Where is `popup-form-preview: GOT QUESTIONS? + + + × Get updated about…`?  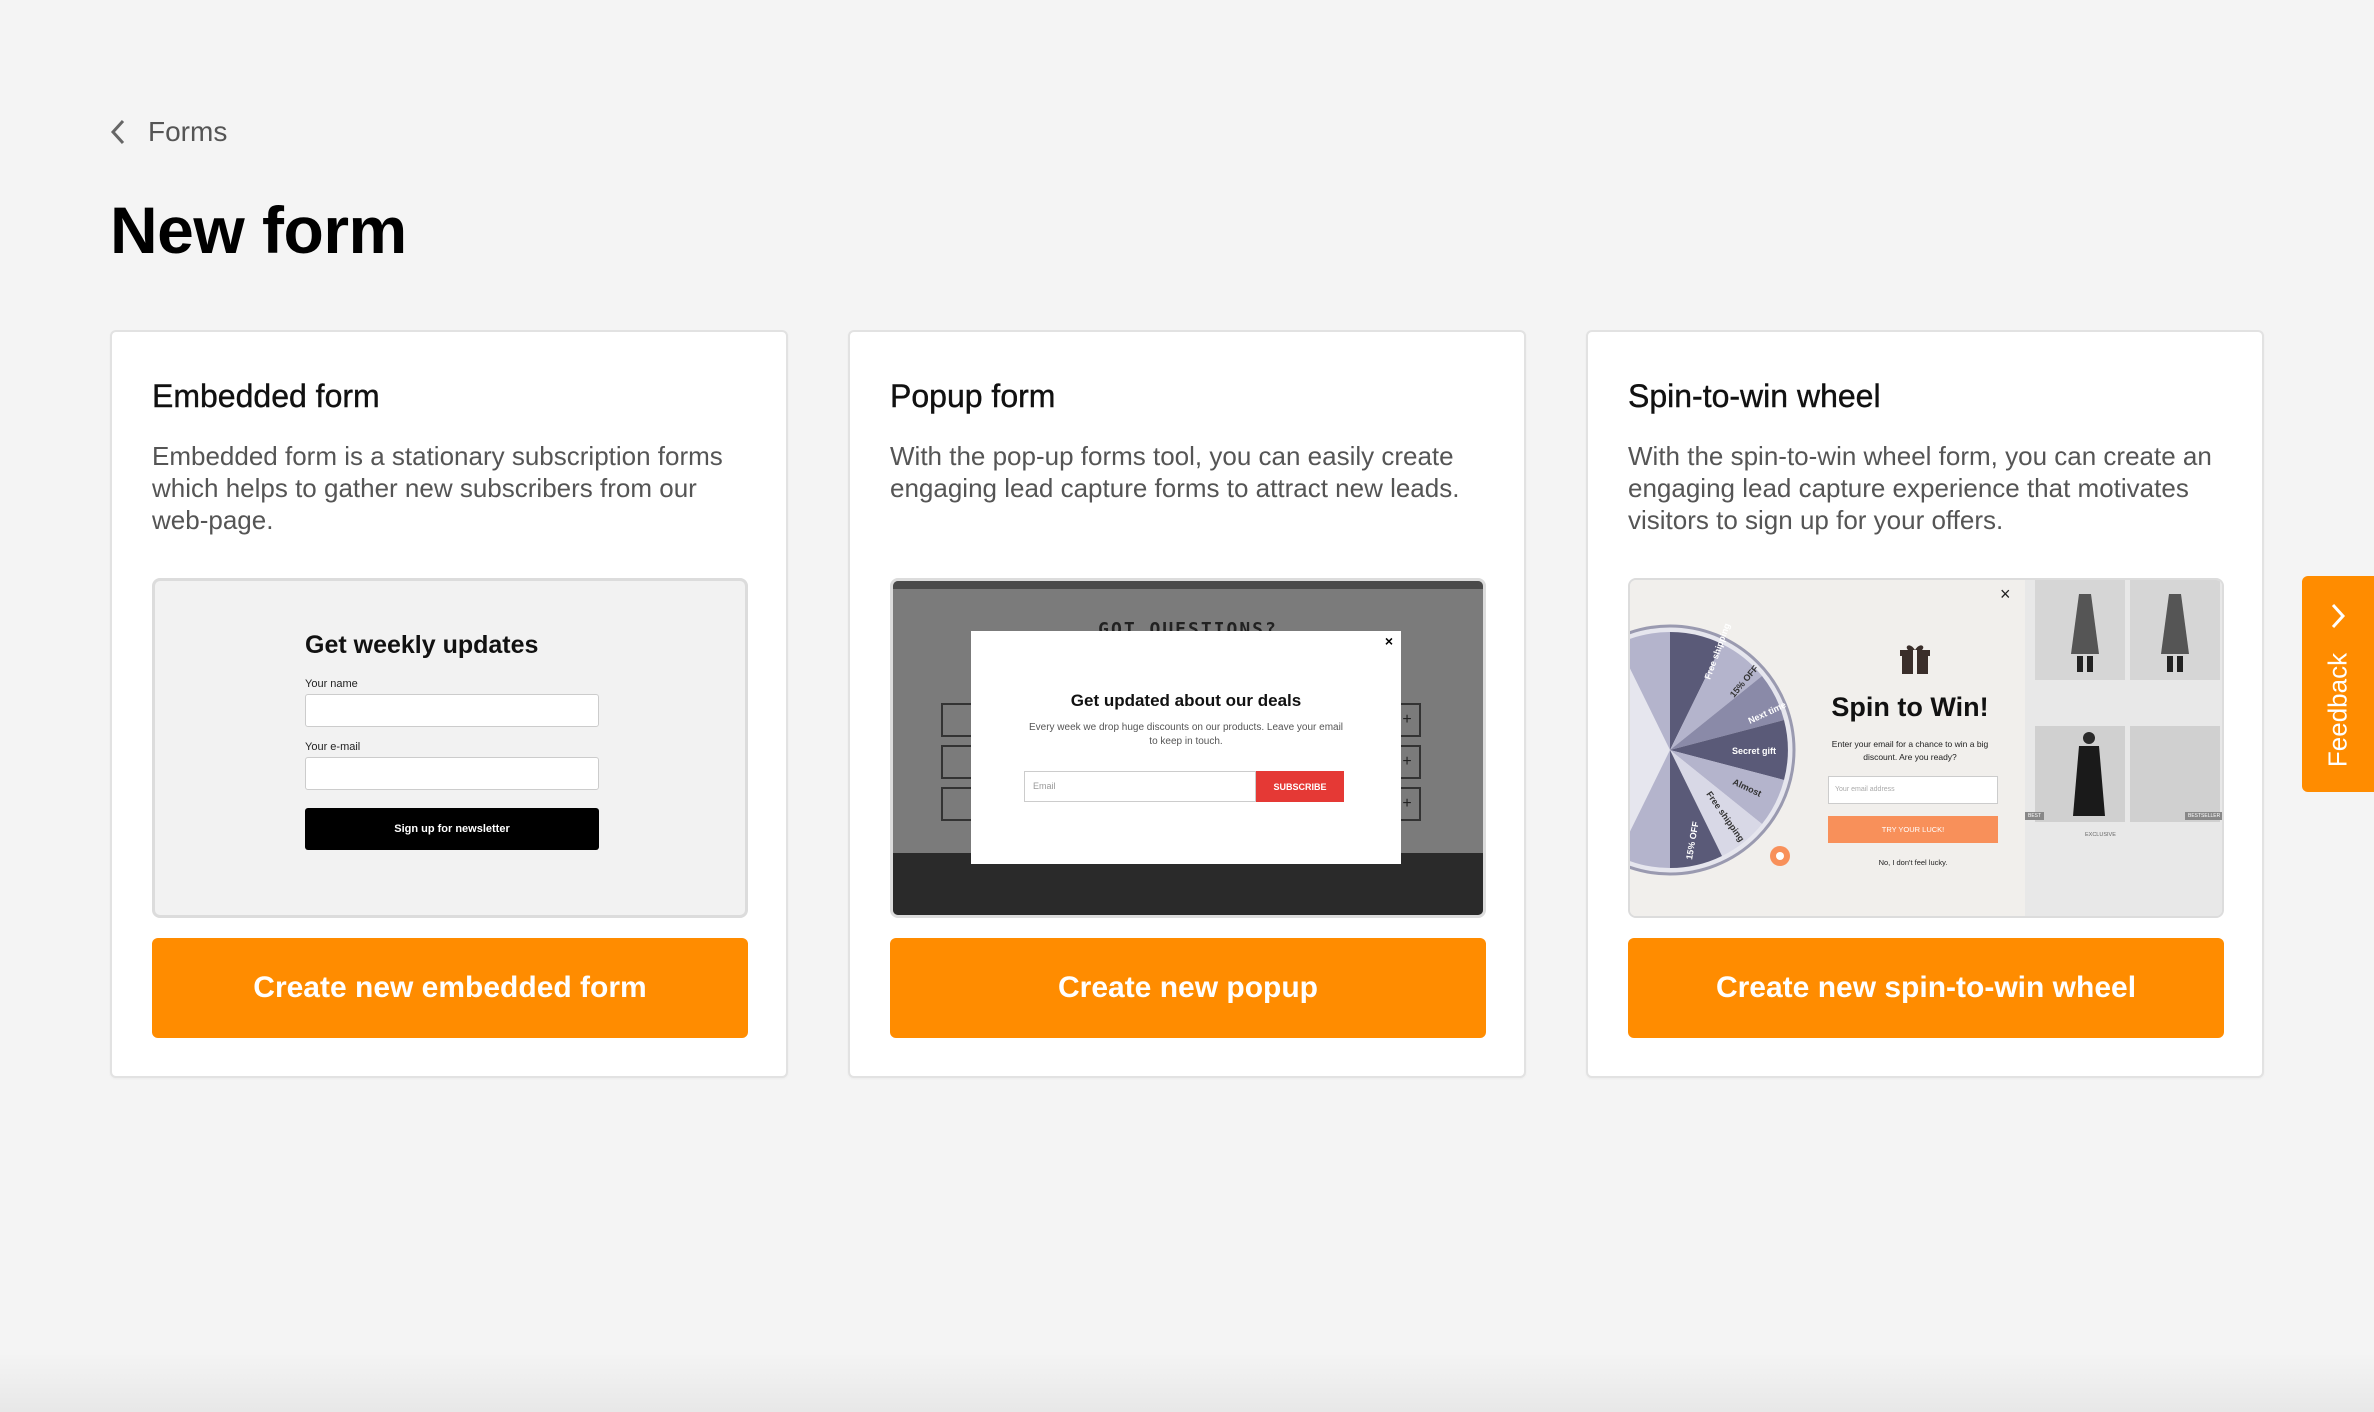 popup-form-preview: GOT QUESTIONS? + + + × Get updated about… is located at coordinates (1188, 748).